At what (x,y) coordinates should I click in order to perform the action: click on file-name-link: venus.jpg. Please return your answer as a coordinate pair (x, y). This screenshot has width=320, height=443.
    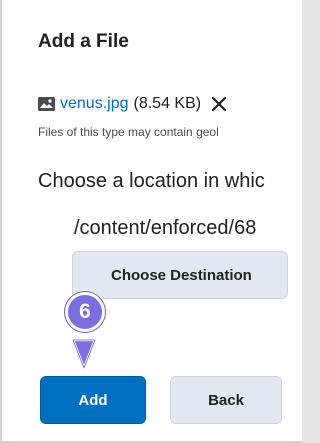
    Looking at the image, I should click on (94, 104).